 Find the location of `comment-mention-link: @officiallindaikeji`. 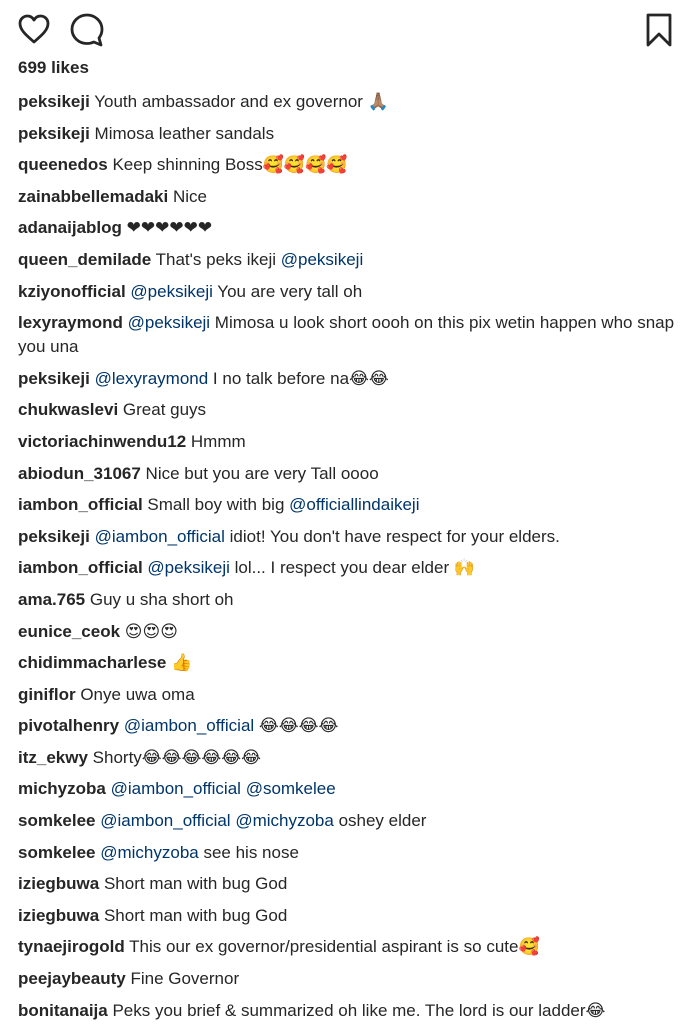

comment-mention-link: @officiallindaikeji is located at coordinates (354, 504).